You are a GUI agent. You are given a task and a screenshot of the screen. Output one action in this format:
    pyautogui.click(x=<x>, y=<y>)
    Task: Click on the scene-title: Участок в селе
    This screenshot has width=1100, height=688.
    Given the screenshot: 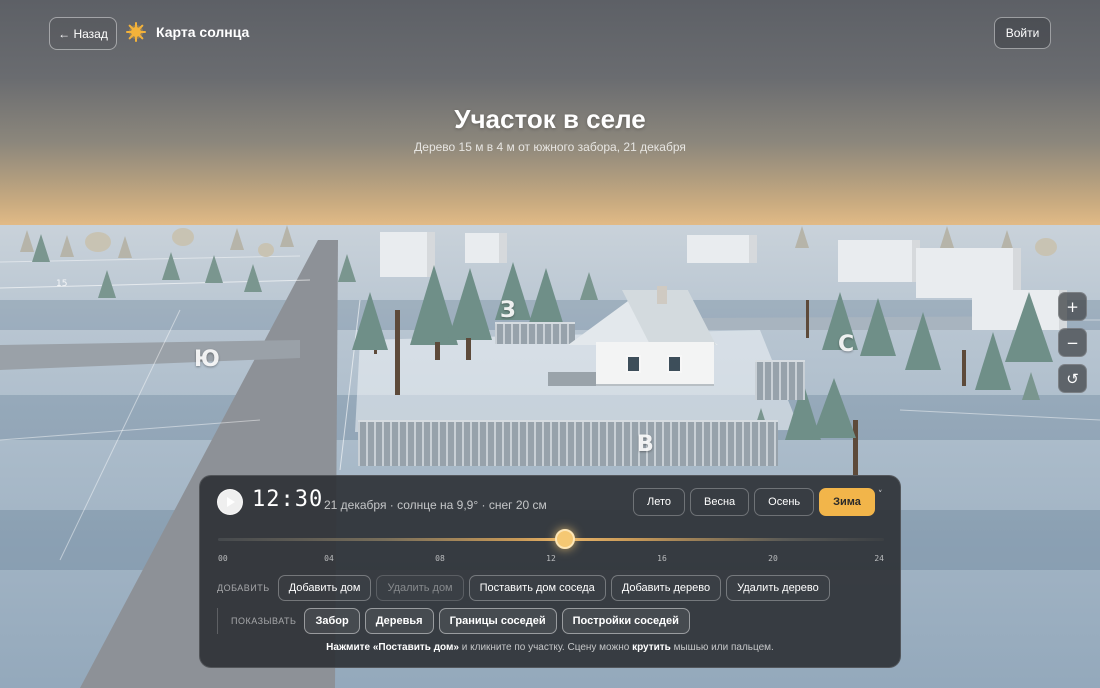 What is the action you would take?
    pyautogui.click(x=550, y=119)
    